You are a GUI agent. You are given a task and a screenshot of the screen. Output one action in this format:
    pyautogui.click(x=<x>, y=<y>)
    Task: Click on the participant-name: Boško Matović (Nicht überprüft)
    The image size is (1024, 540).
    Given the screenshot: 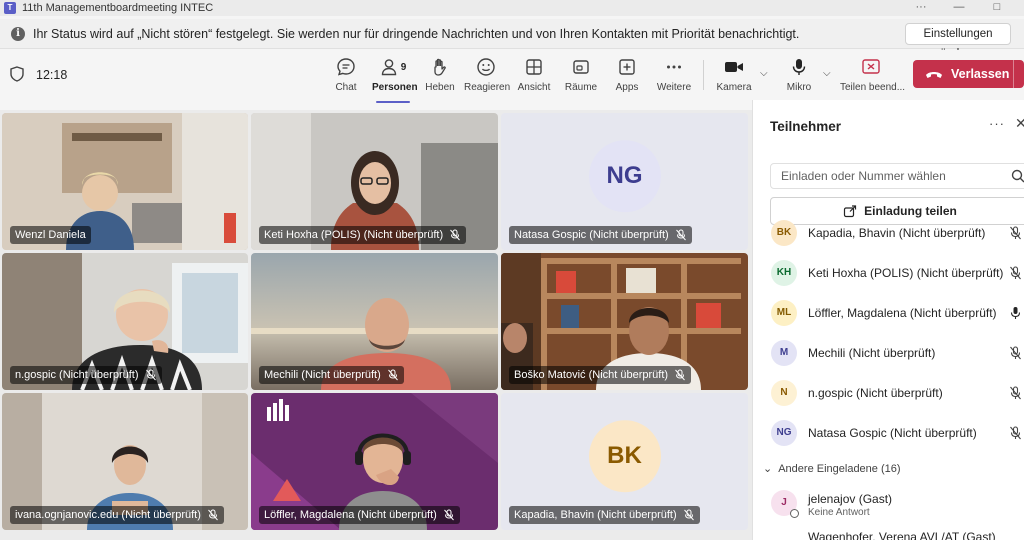 What is the action you would take?
    pyautogui.click(x=591, y=375)
    